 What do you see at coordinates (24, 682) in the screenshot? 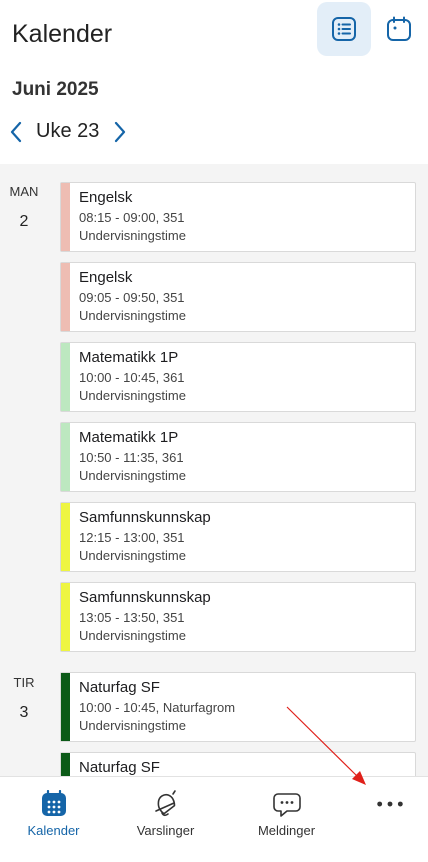
I see `day-label: TIR` at bounding box center [24, 682].